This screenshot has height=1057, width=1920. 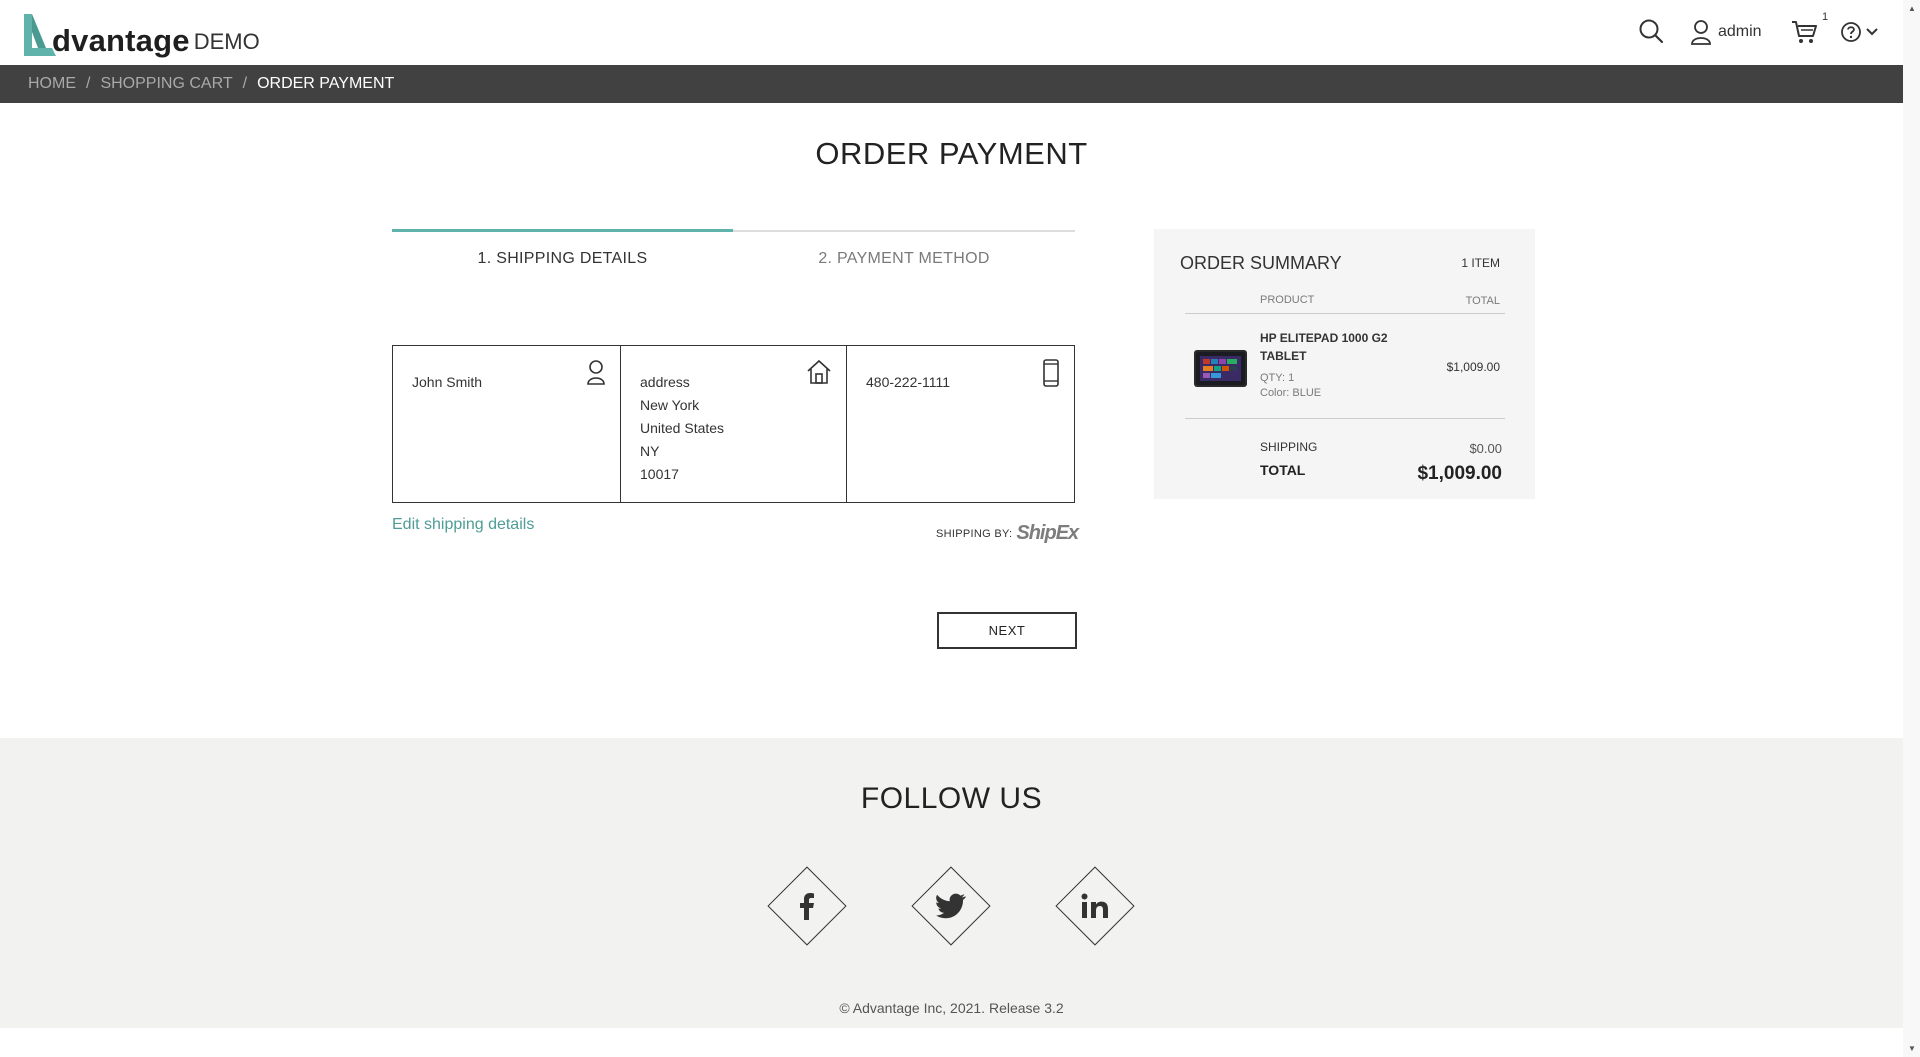 What do you see at coordinates (1740, 31) in the screenshot?
I see `user-name: admin` at bounding box center [1740, 31].